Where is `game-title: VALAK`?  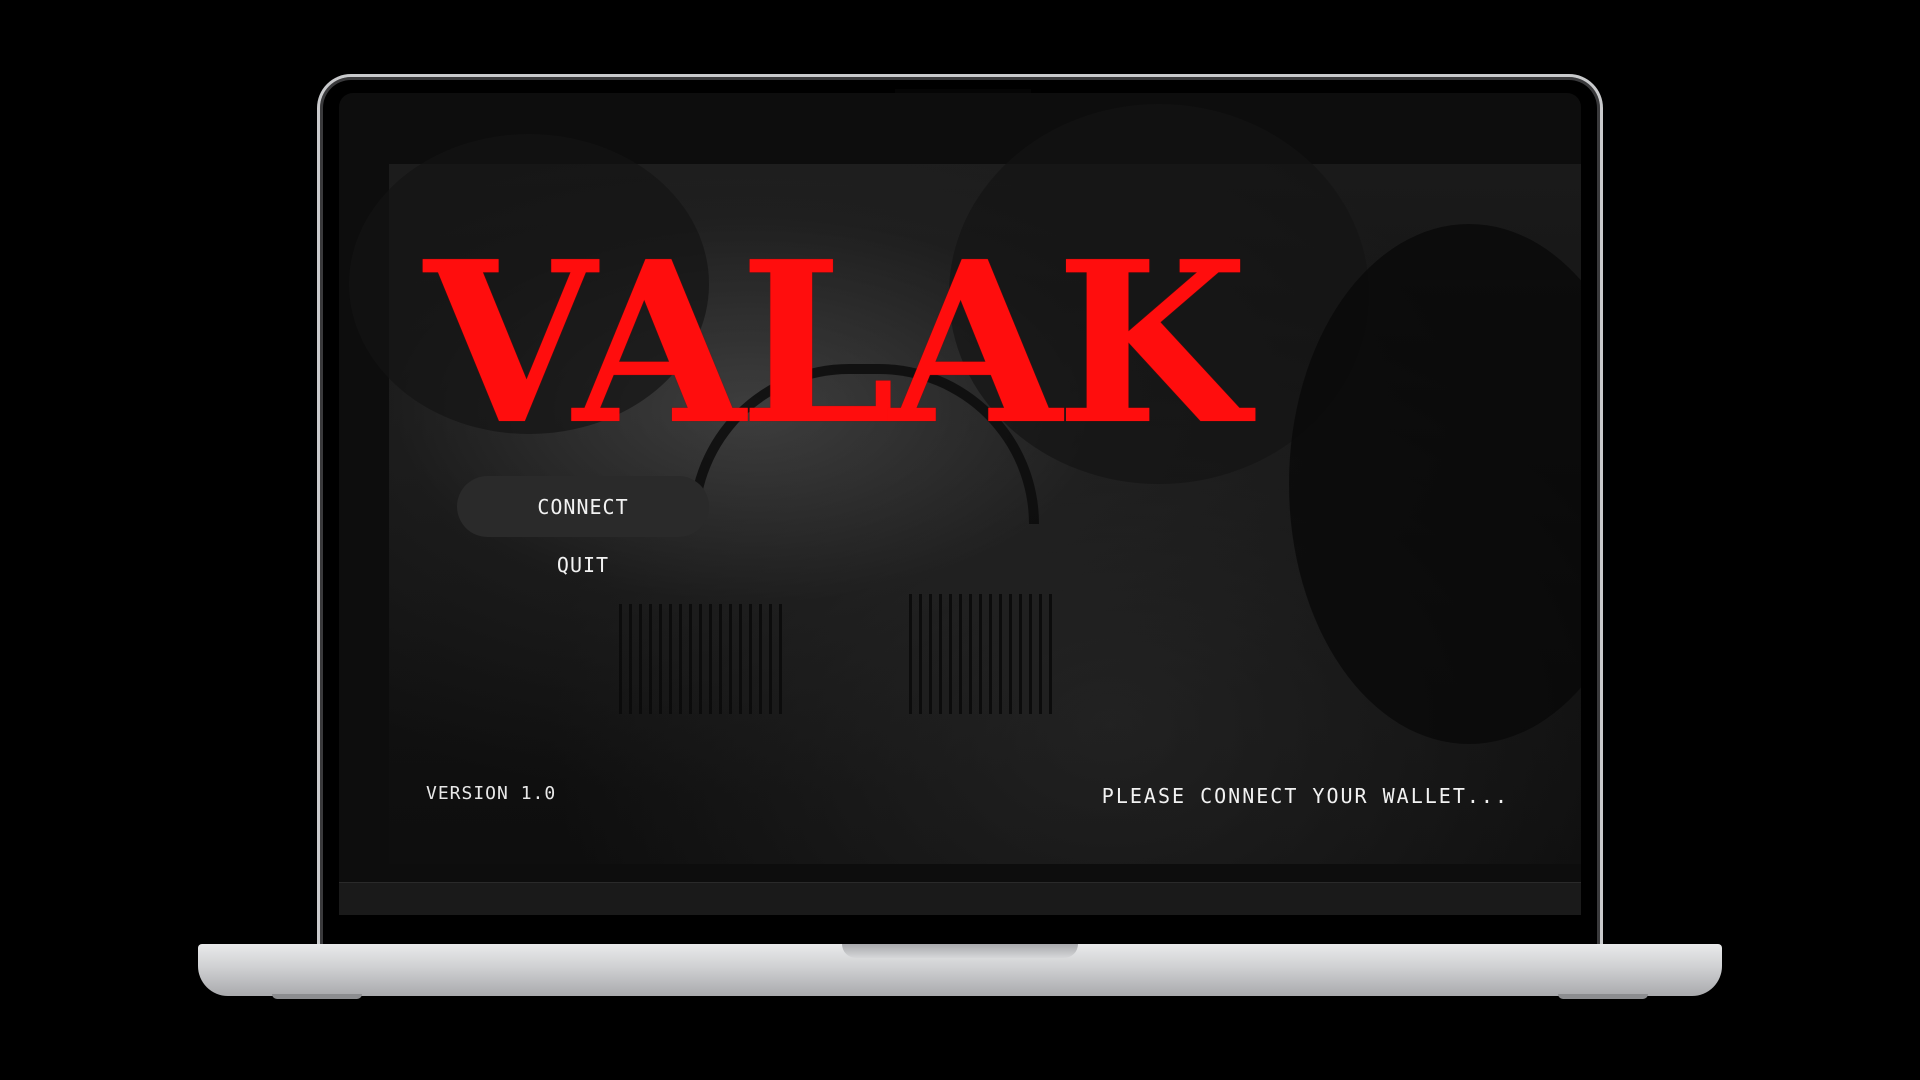
game-title: VALAK is located at coordinates (836, 344).